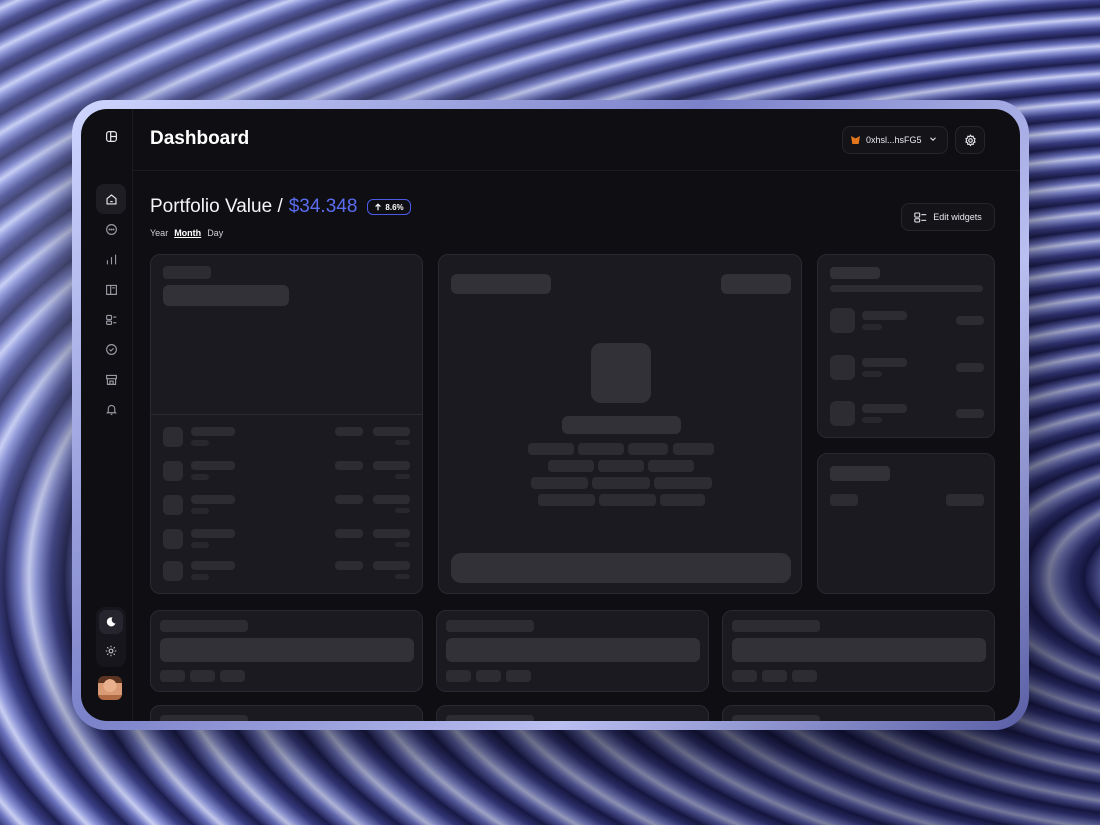 The width and height of the screenshot is (1100, 825). Describe the element at coordinates (111, 289) in the screenshot. I see `book-icon` at that location.